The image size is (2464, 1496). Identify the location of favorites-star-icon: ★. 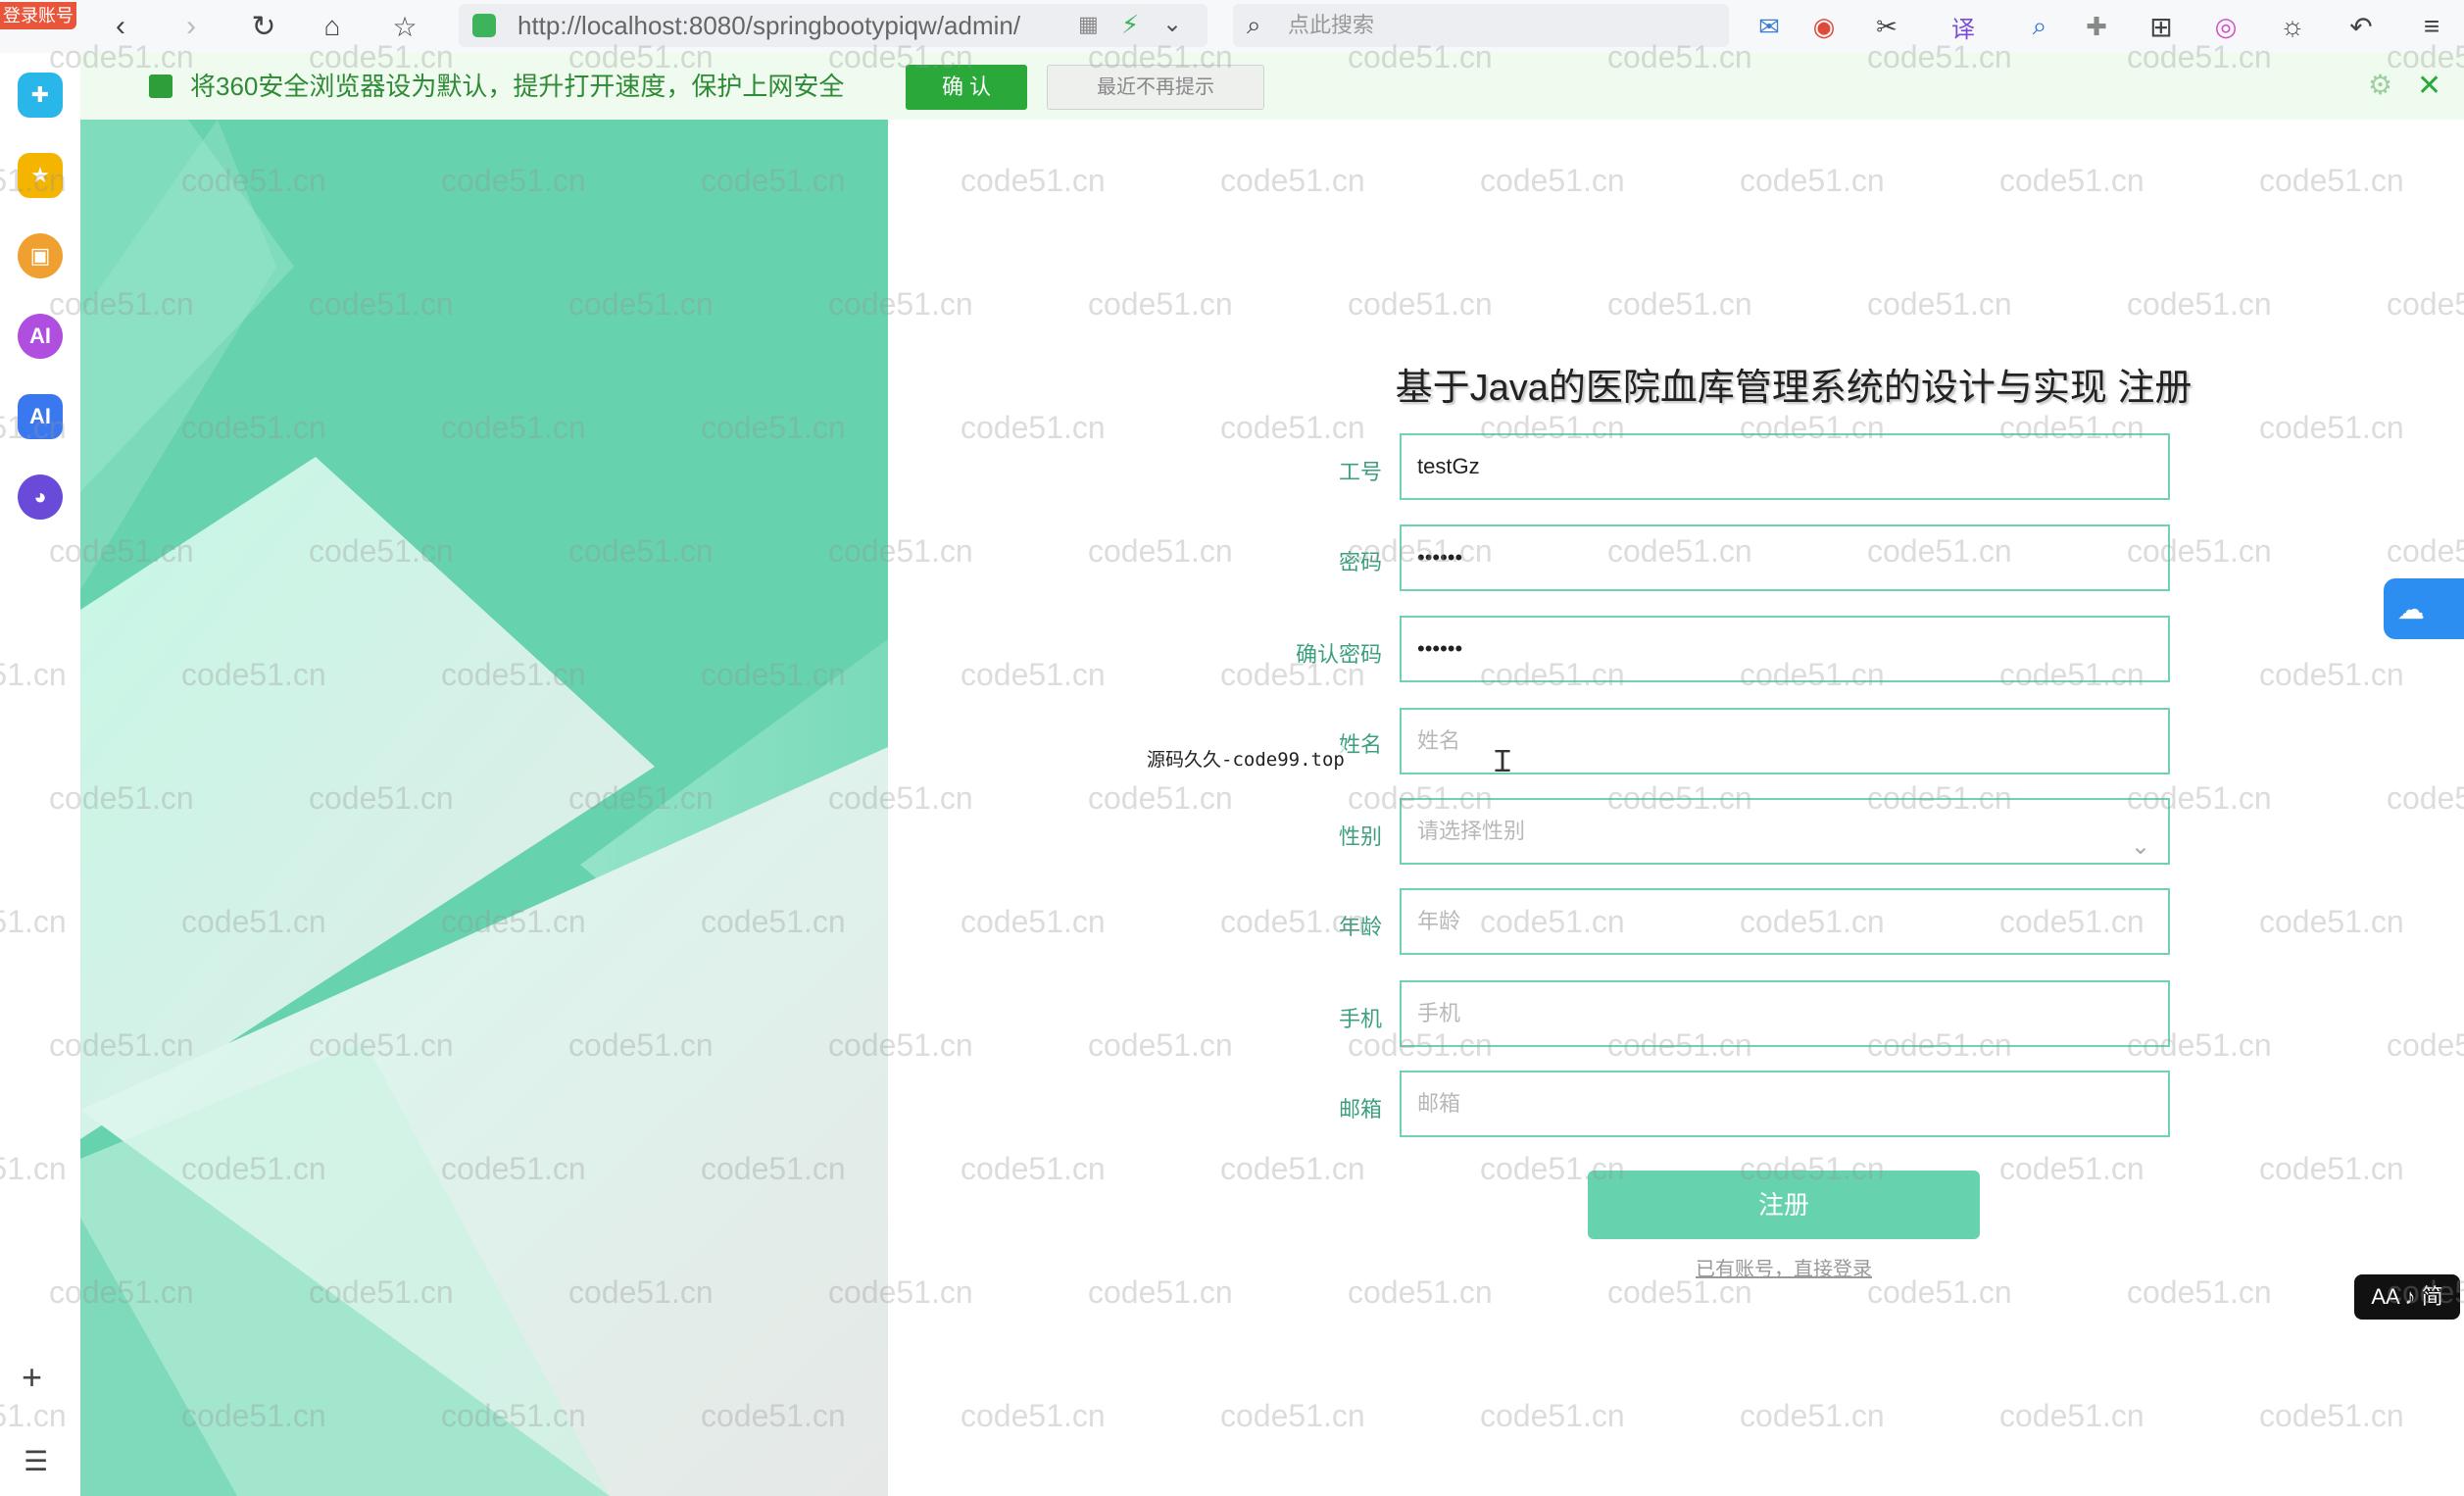
(41, 175).